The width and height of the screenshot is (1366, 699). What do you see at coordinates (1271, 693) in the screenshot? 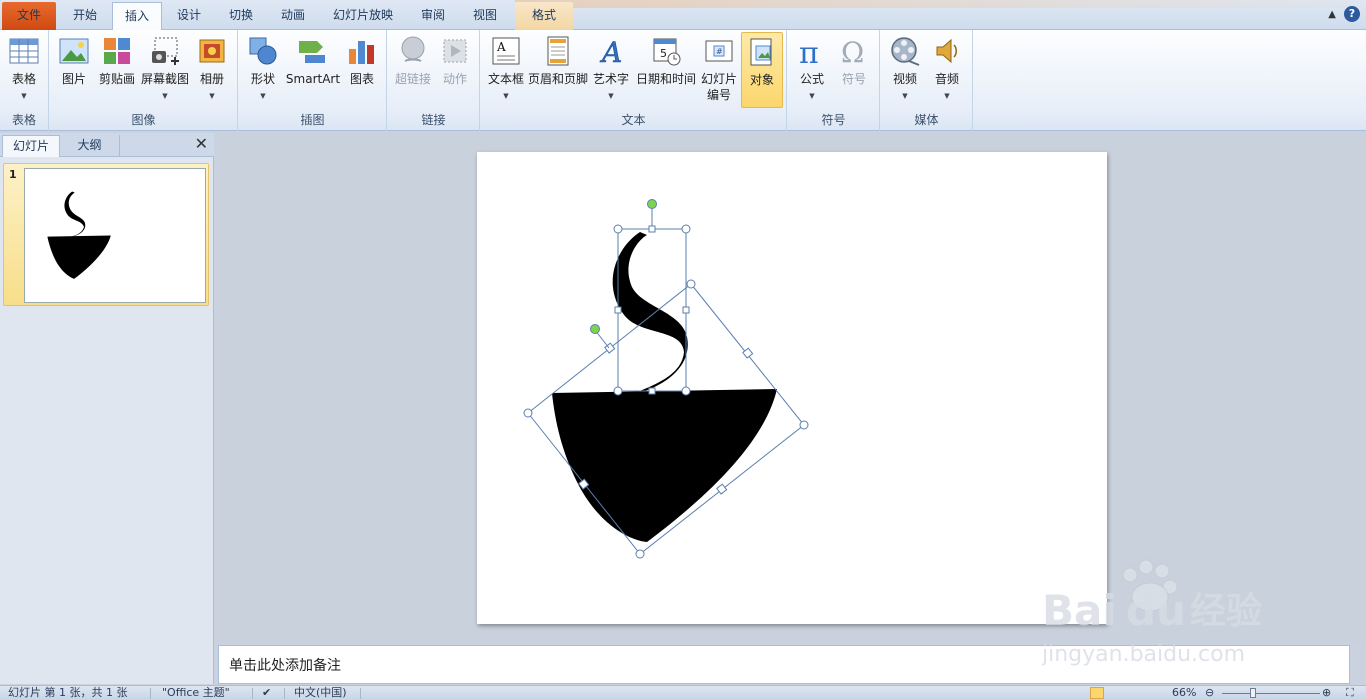
I see `zoom-slider` at bounding box center [1271, 693].